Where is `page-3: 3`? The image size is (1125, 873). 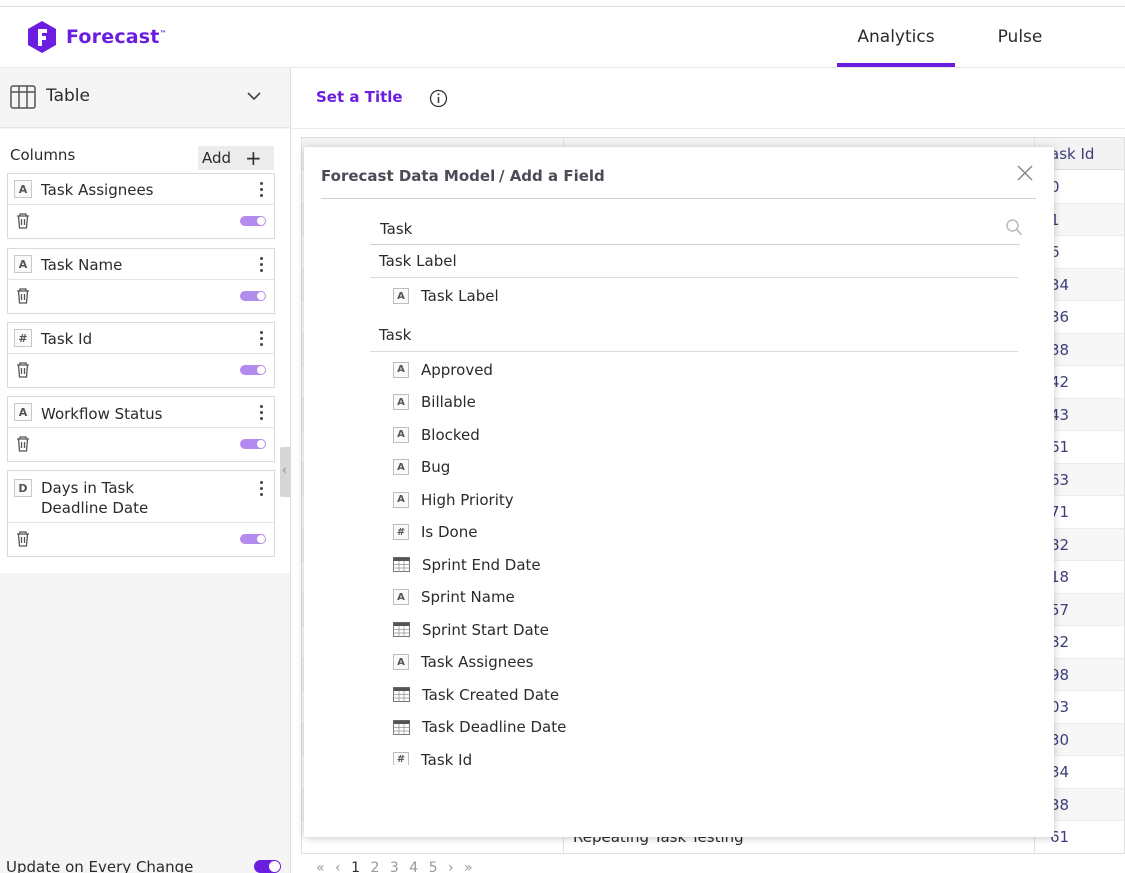 page-3: 3 is located at coordinates (396, 866).